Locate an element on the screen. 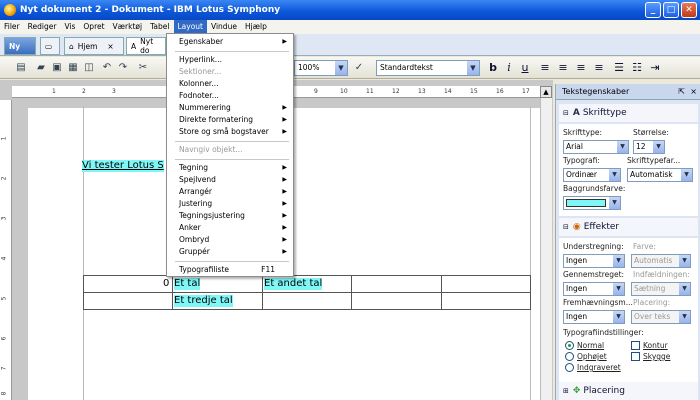  tab-document: A Nyt do is located at coordinates (146, 46).